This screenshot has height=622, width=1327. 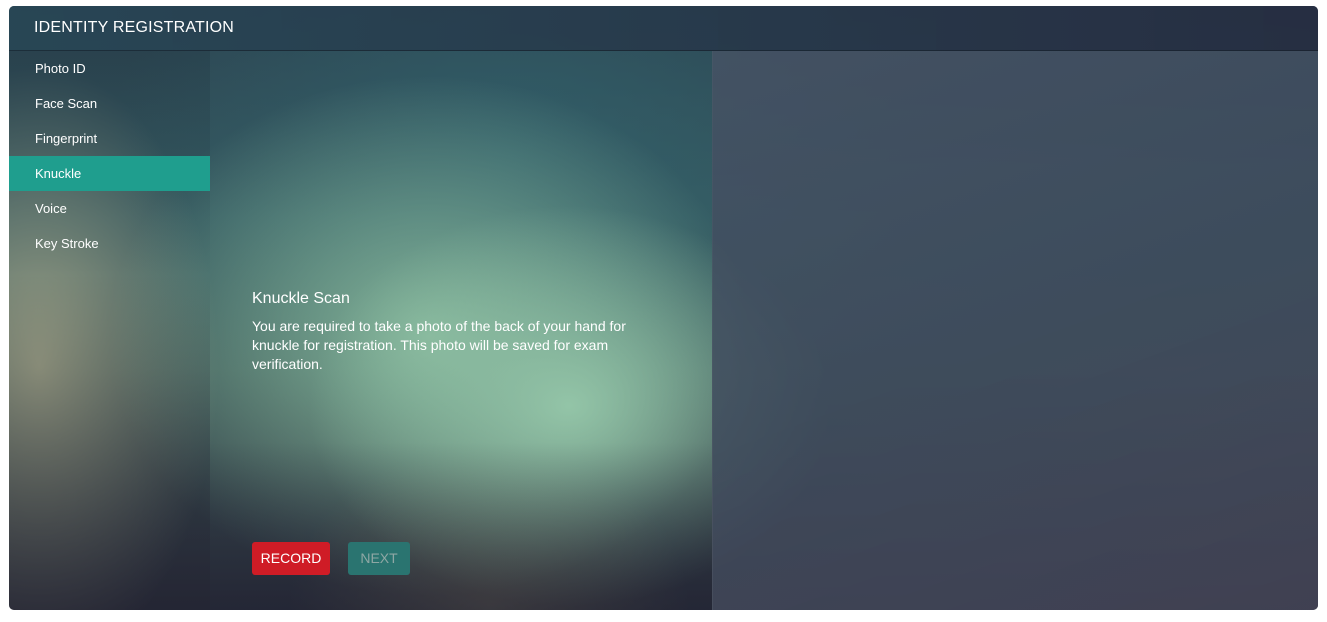 What do you see at coordinates (109, 138) in the screenshot?
I see `sidebar-item-fingerprint: Fingerprint` at bounding box center [109, 138].